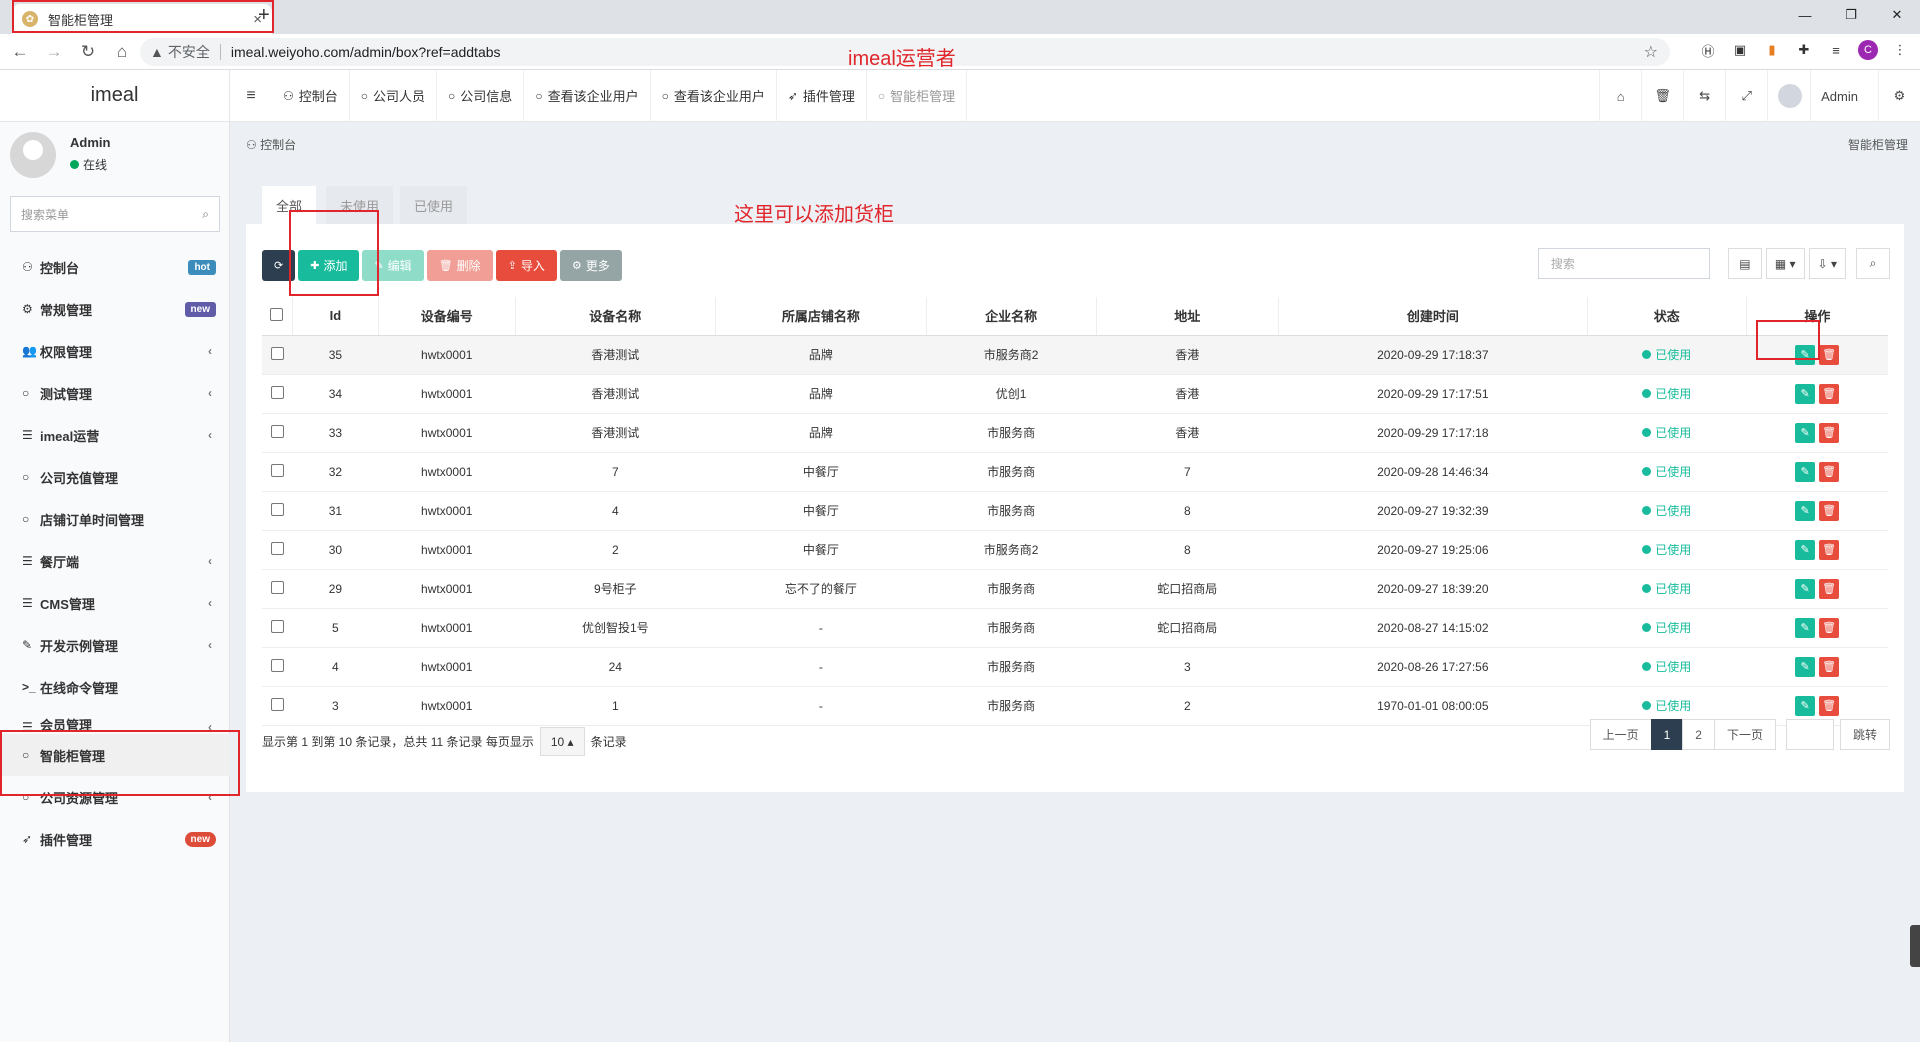 Image resolution: width=1920 pixels, height=1042 pixels. I want to click on header-status: 状态, so click(1667, 316).